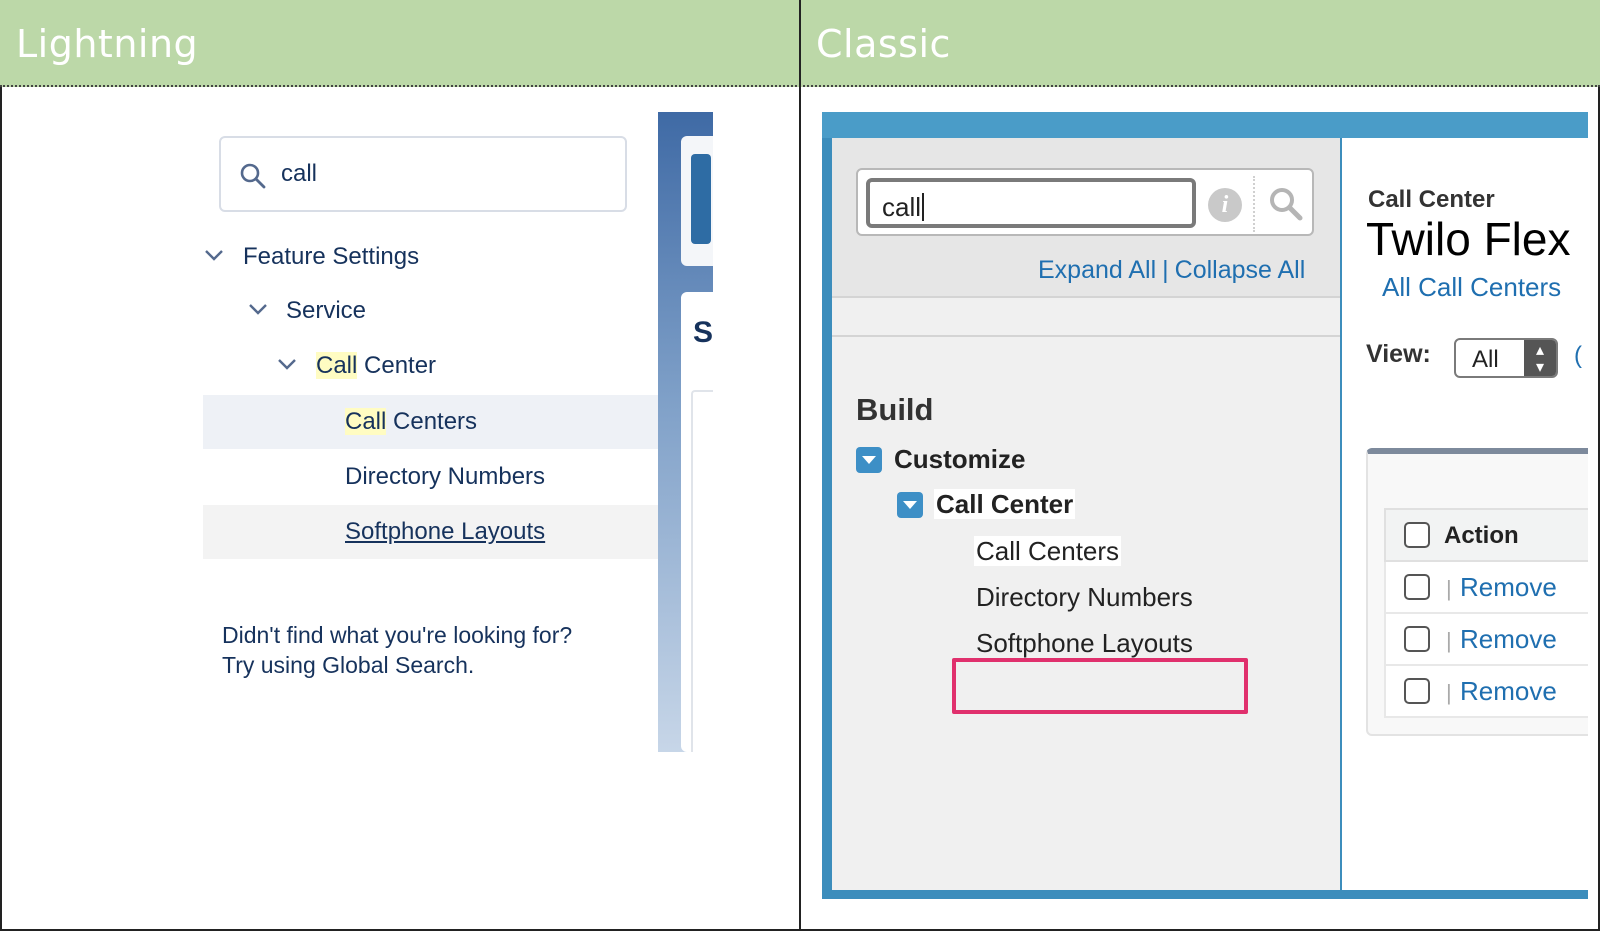 The image size is (1600, 931). Describe the element at coordinates (959, 459) in the screenshot. I see `tree-item-customize: Customize` at that location.